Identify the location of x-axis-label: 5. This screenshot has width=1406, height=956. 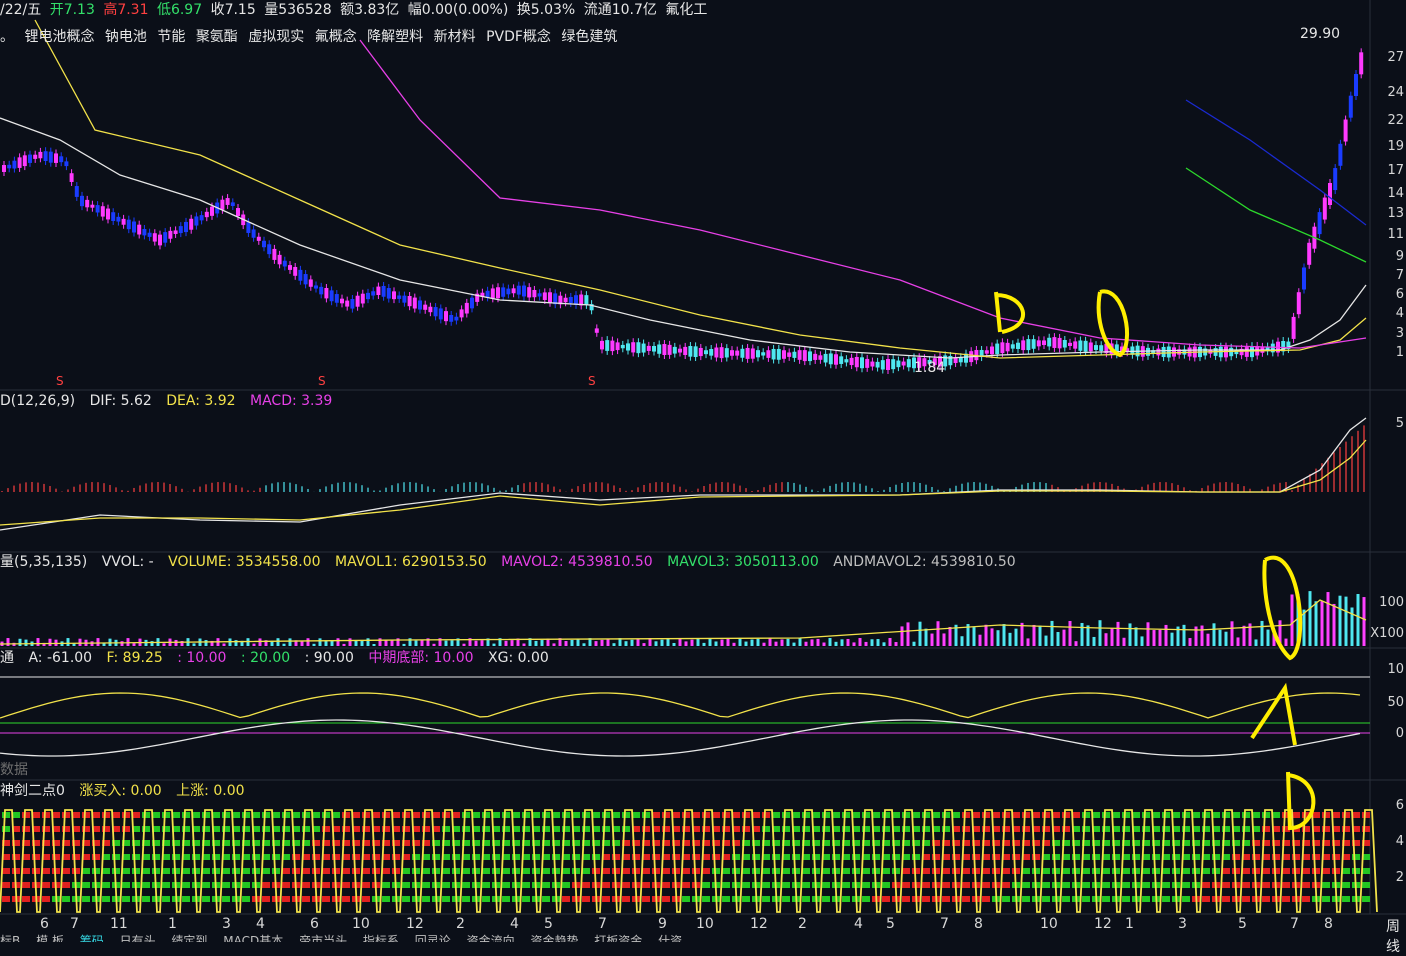
(548, 924).